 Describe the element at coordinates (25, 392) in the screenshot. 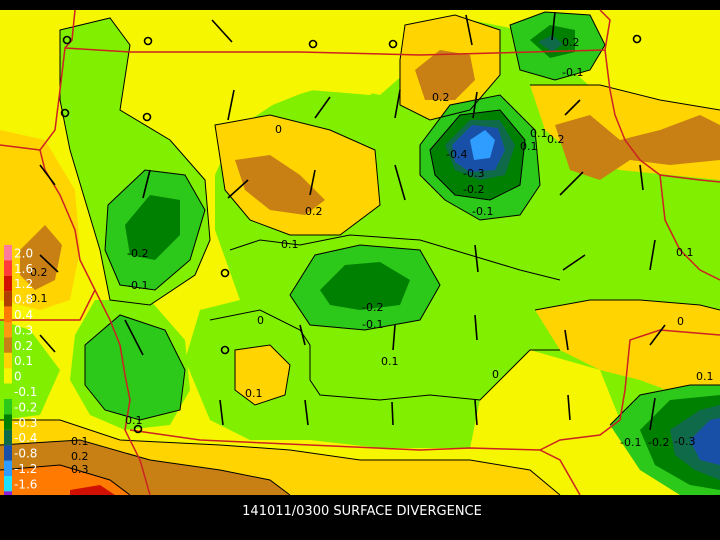

I see `legend-label: -0.1` at that location.